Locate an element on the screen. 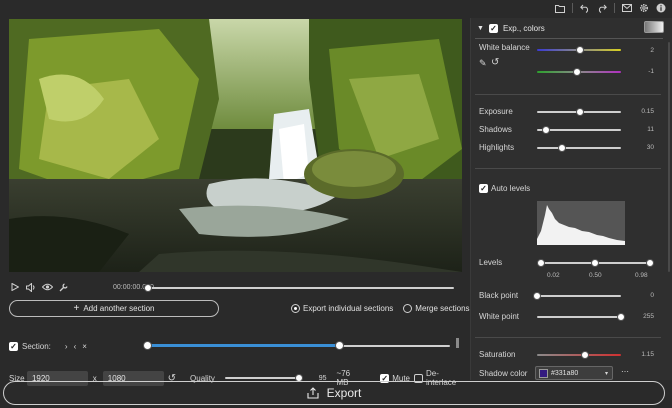  panel-title: Exp., colors is located at coordinates (523, 28).